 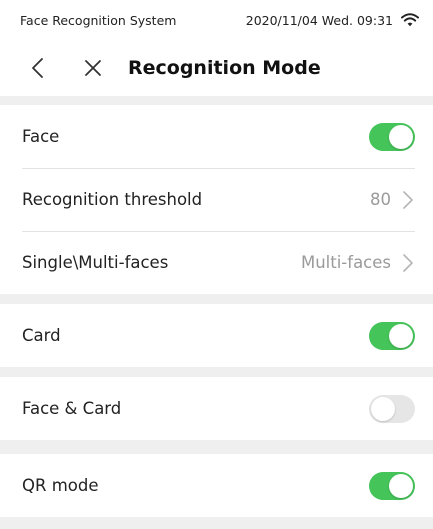 I want to click on back-button, so click(x=37, y=68).